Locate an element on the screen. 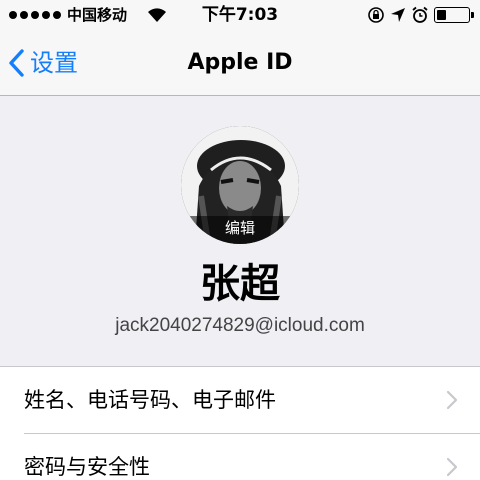 This screenshot has height=480, width=480. avatar: 编辑 is located at coordinates (240, 185).